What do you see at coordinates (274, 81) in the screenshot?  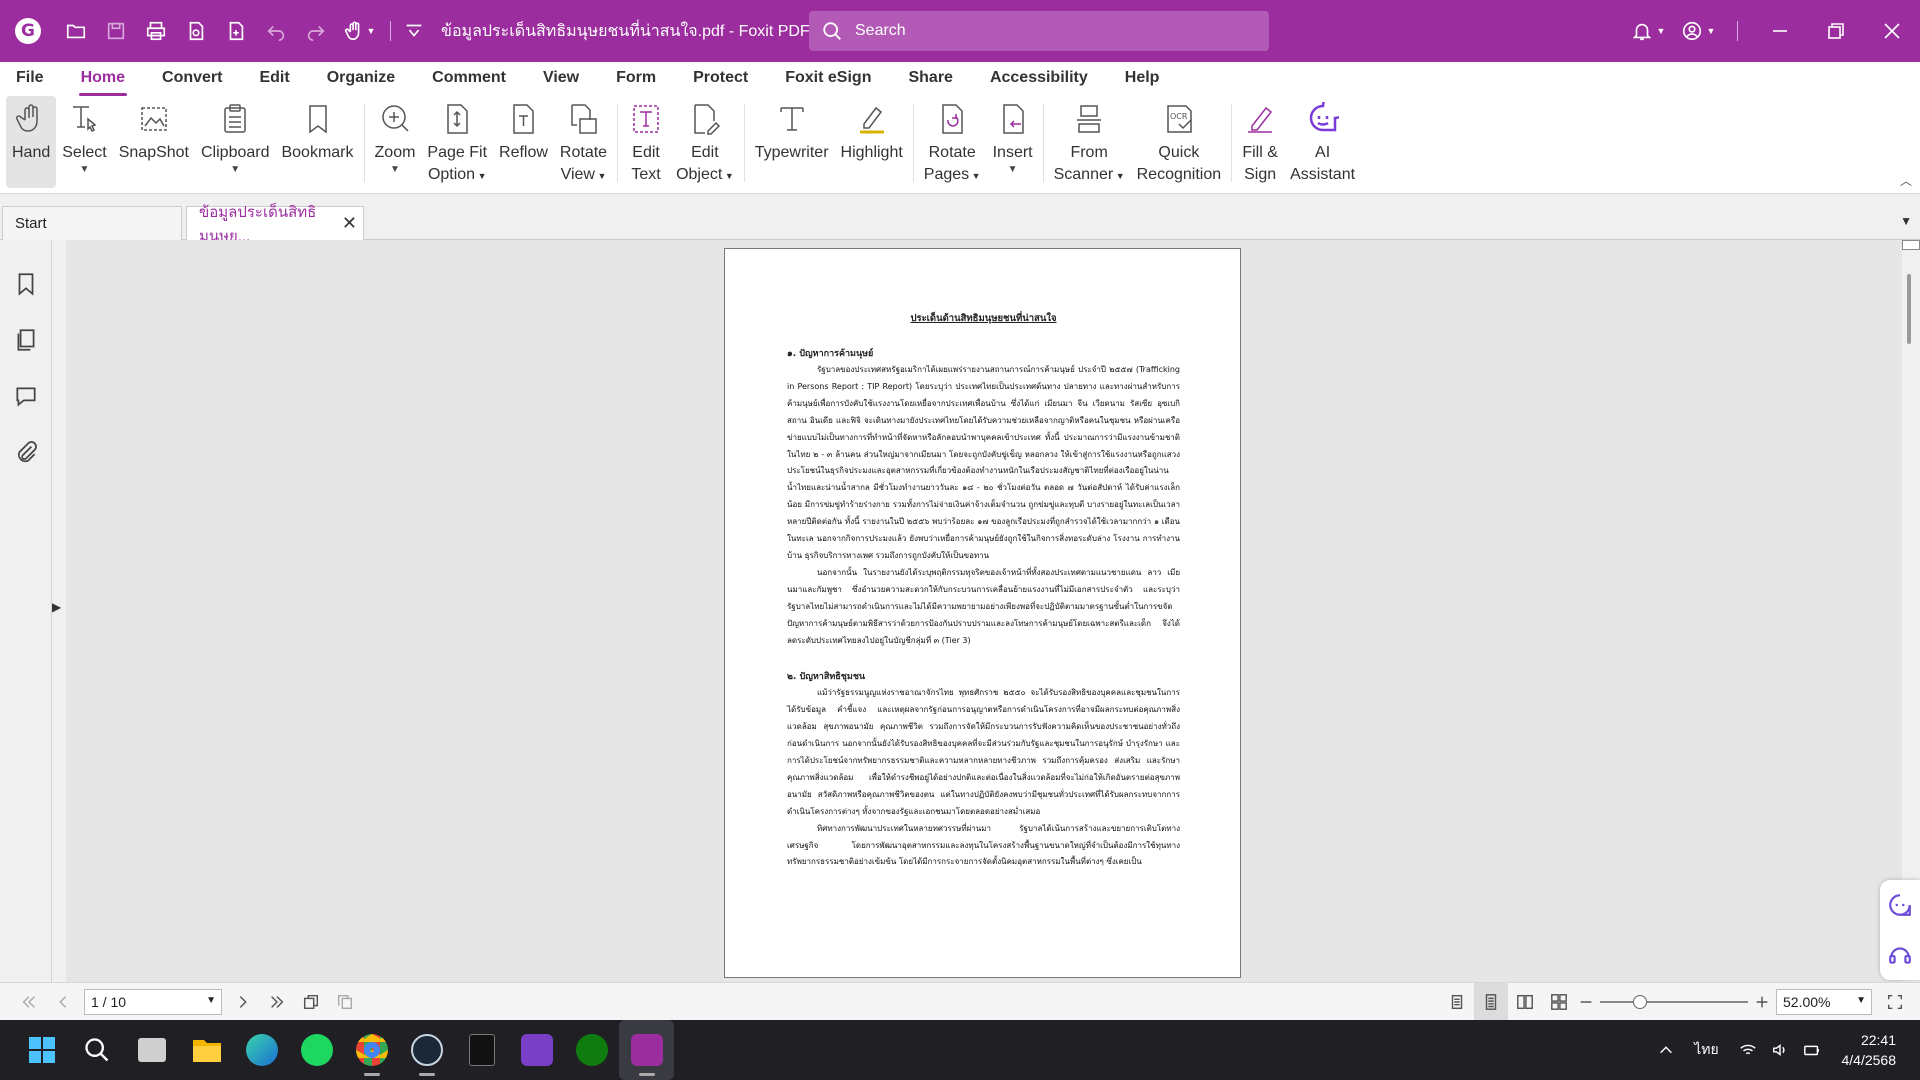 I see `menu-edit: Edit` at bounding box center [274, 81].